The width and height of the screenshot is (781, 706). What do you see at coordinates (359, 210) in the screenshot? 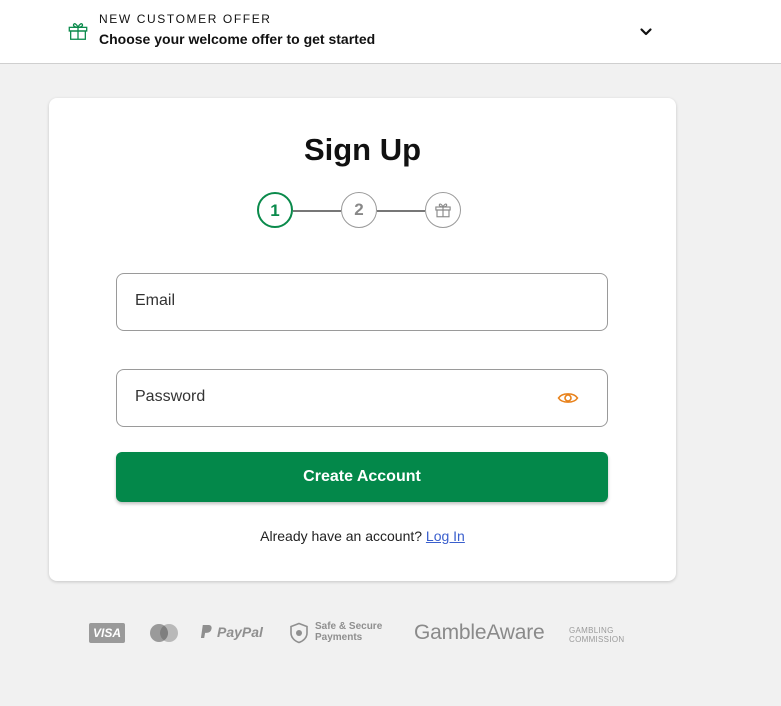
I see `step-2: 2` at bounding box center [359, 210].